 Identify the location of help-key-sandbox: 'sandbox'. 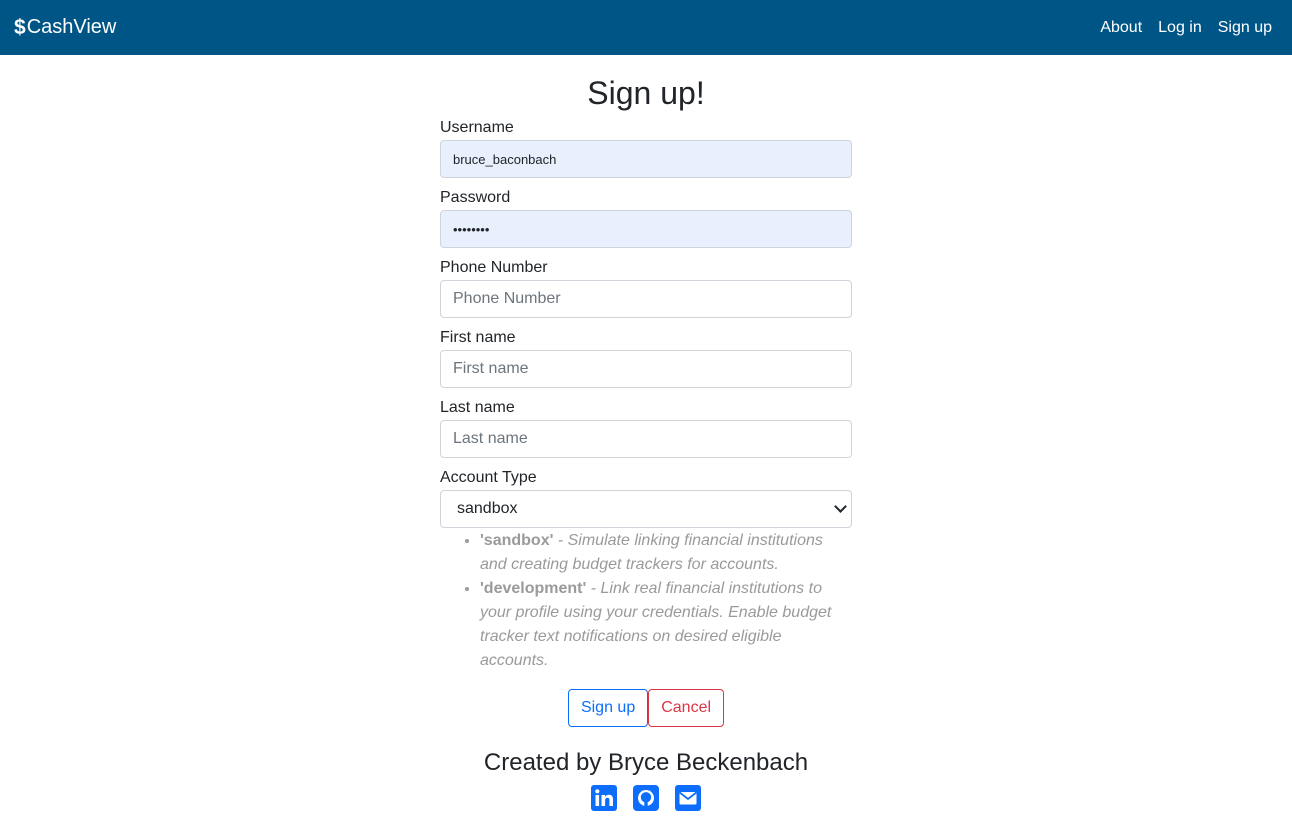
(517, 540).